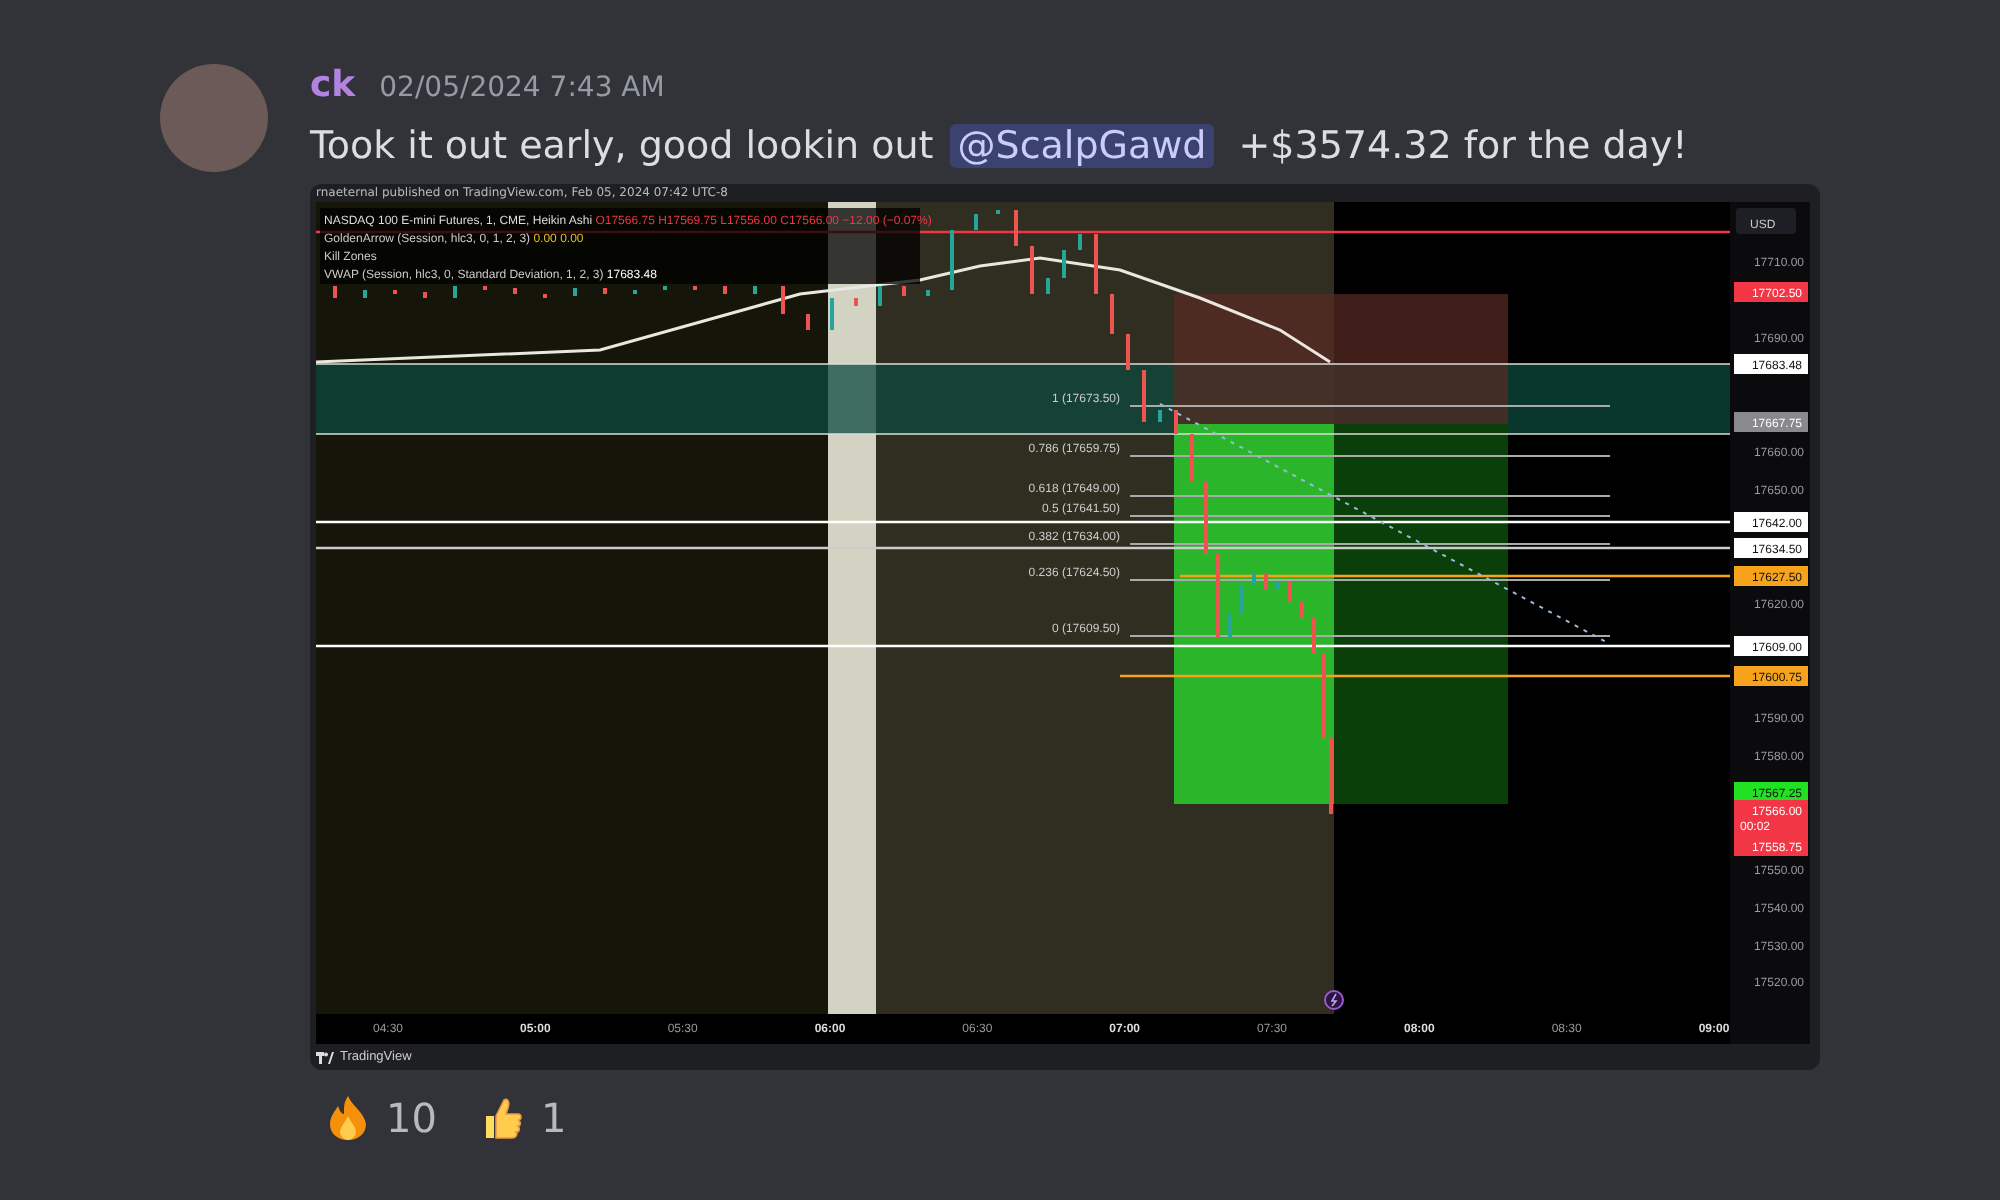 Image resolution: width=2000 pixels, height=1200 pixels. What do you see at coordinates (522, 88) in the screenshot?
I see `timestamp: 02/05/2024 7:43 AM` at bounding box center [522, 88].